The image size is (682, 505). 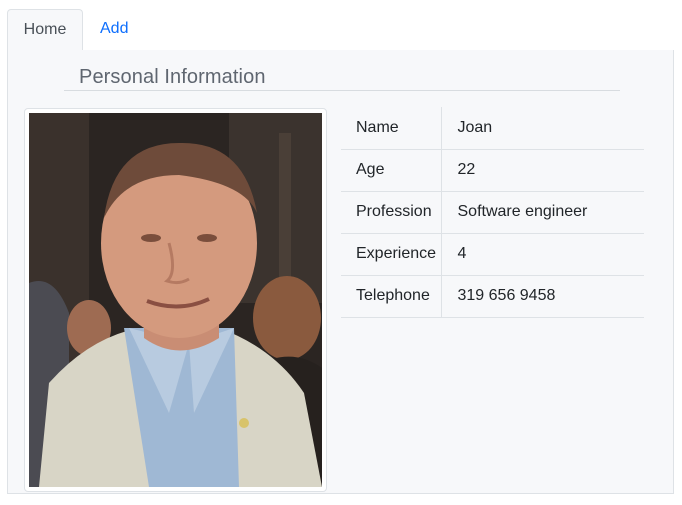 What do you see at coordinates (342, 90) in the screenshot?
I see `section-divider` at bounding box center [342, 90].